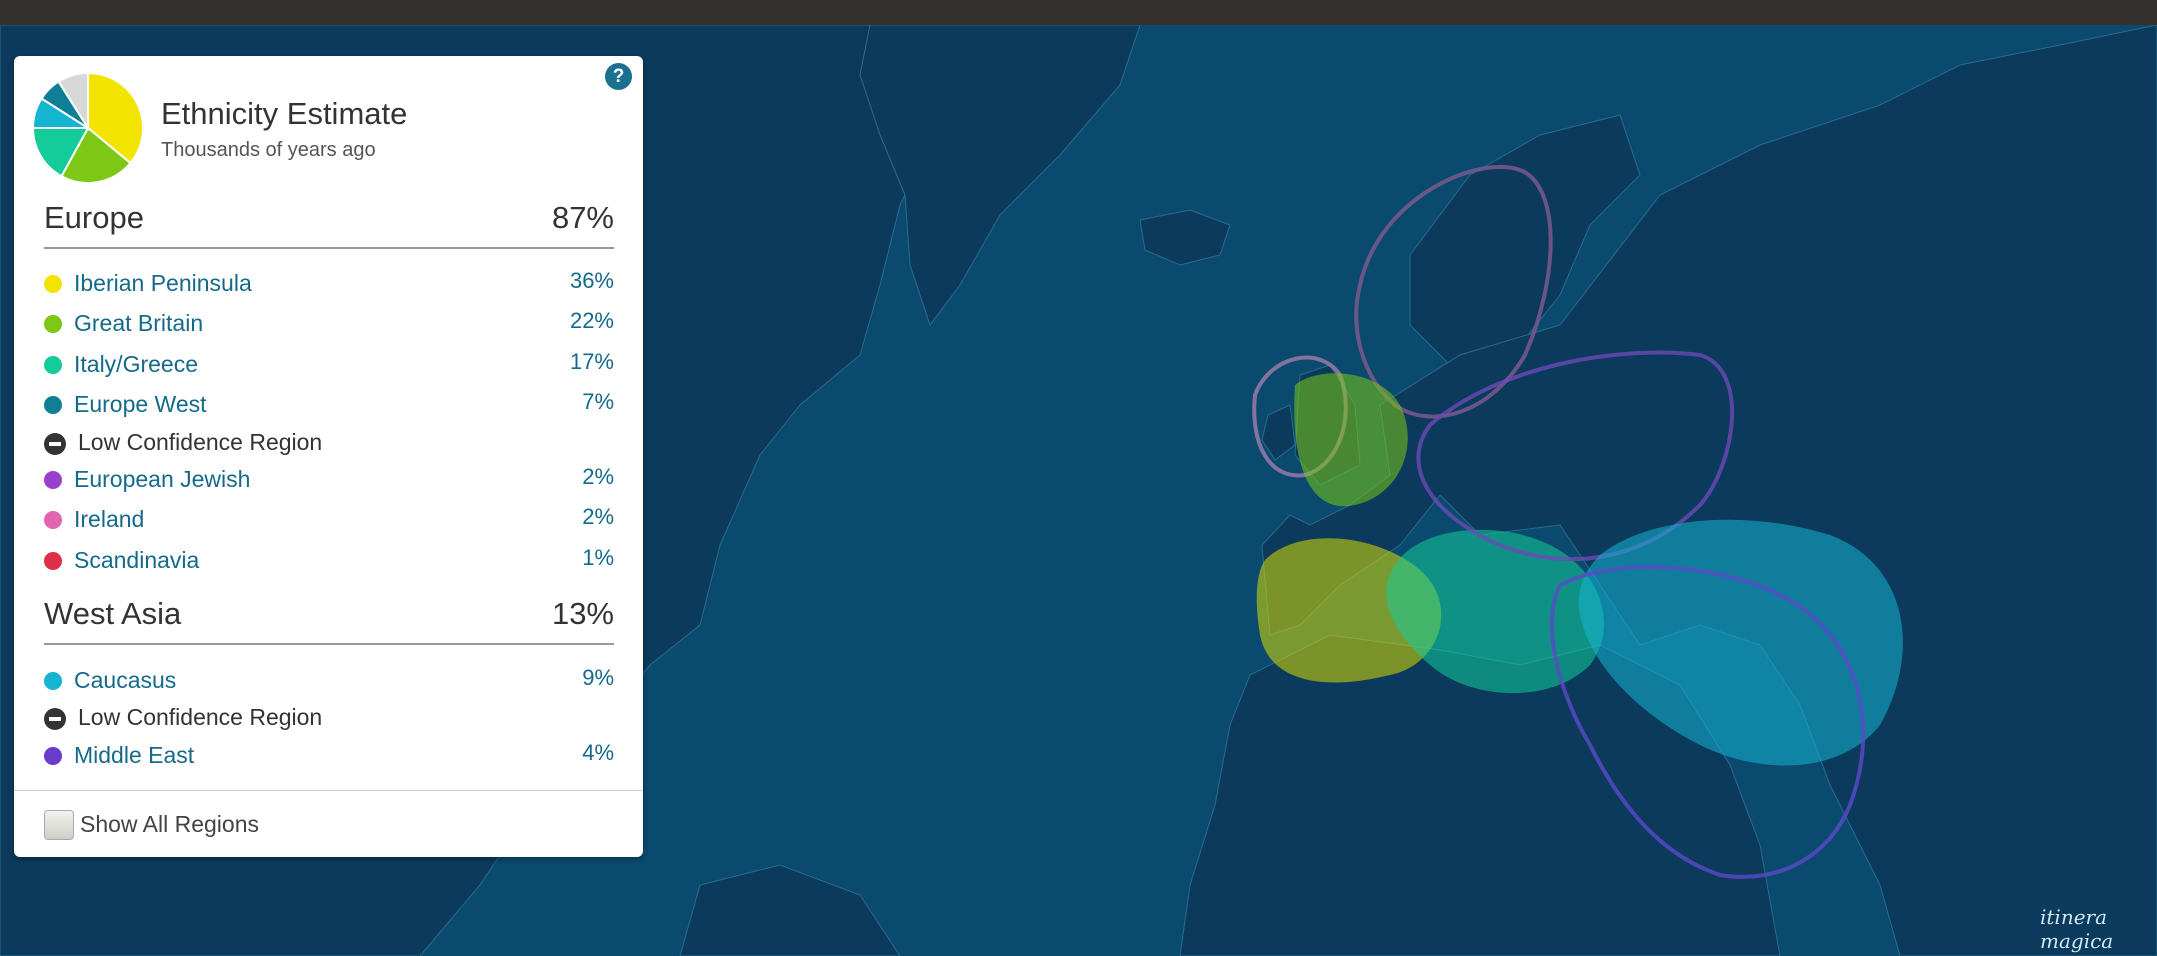  What do you see at coordinates (136, 560) in the screenshot?
I see `region-label: Scandinavia` at bounding box center [136, 560].